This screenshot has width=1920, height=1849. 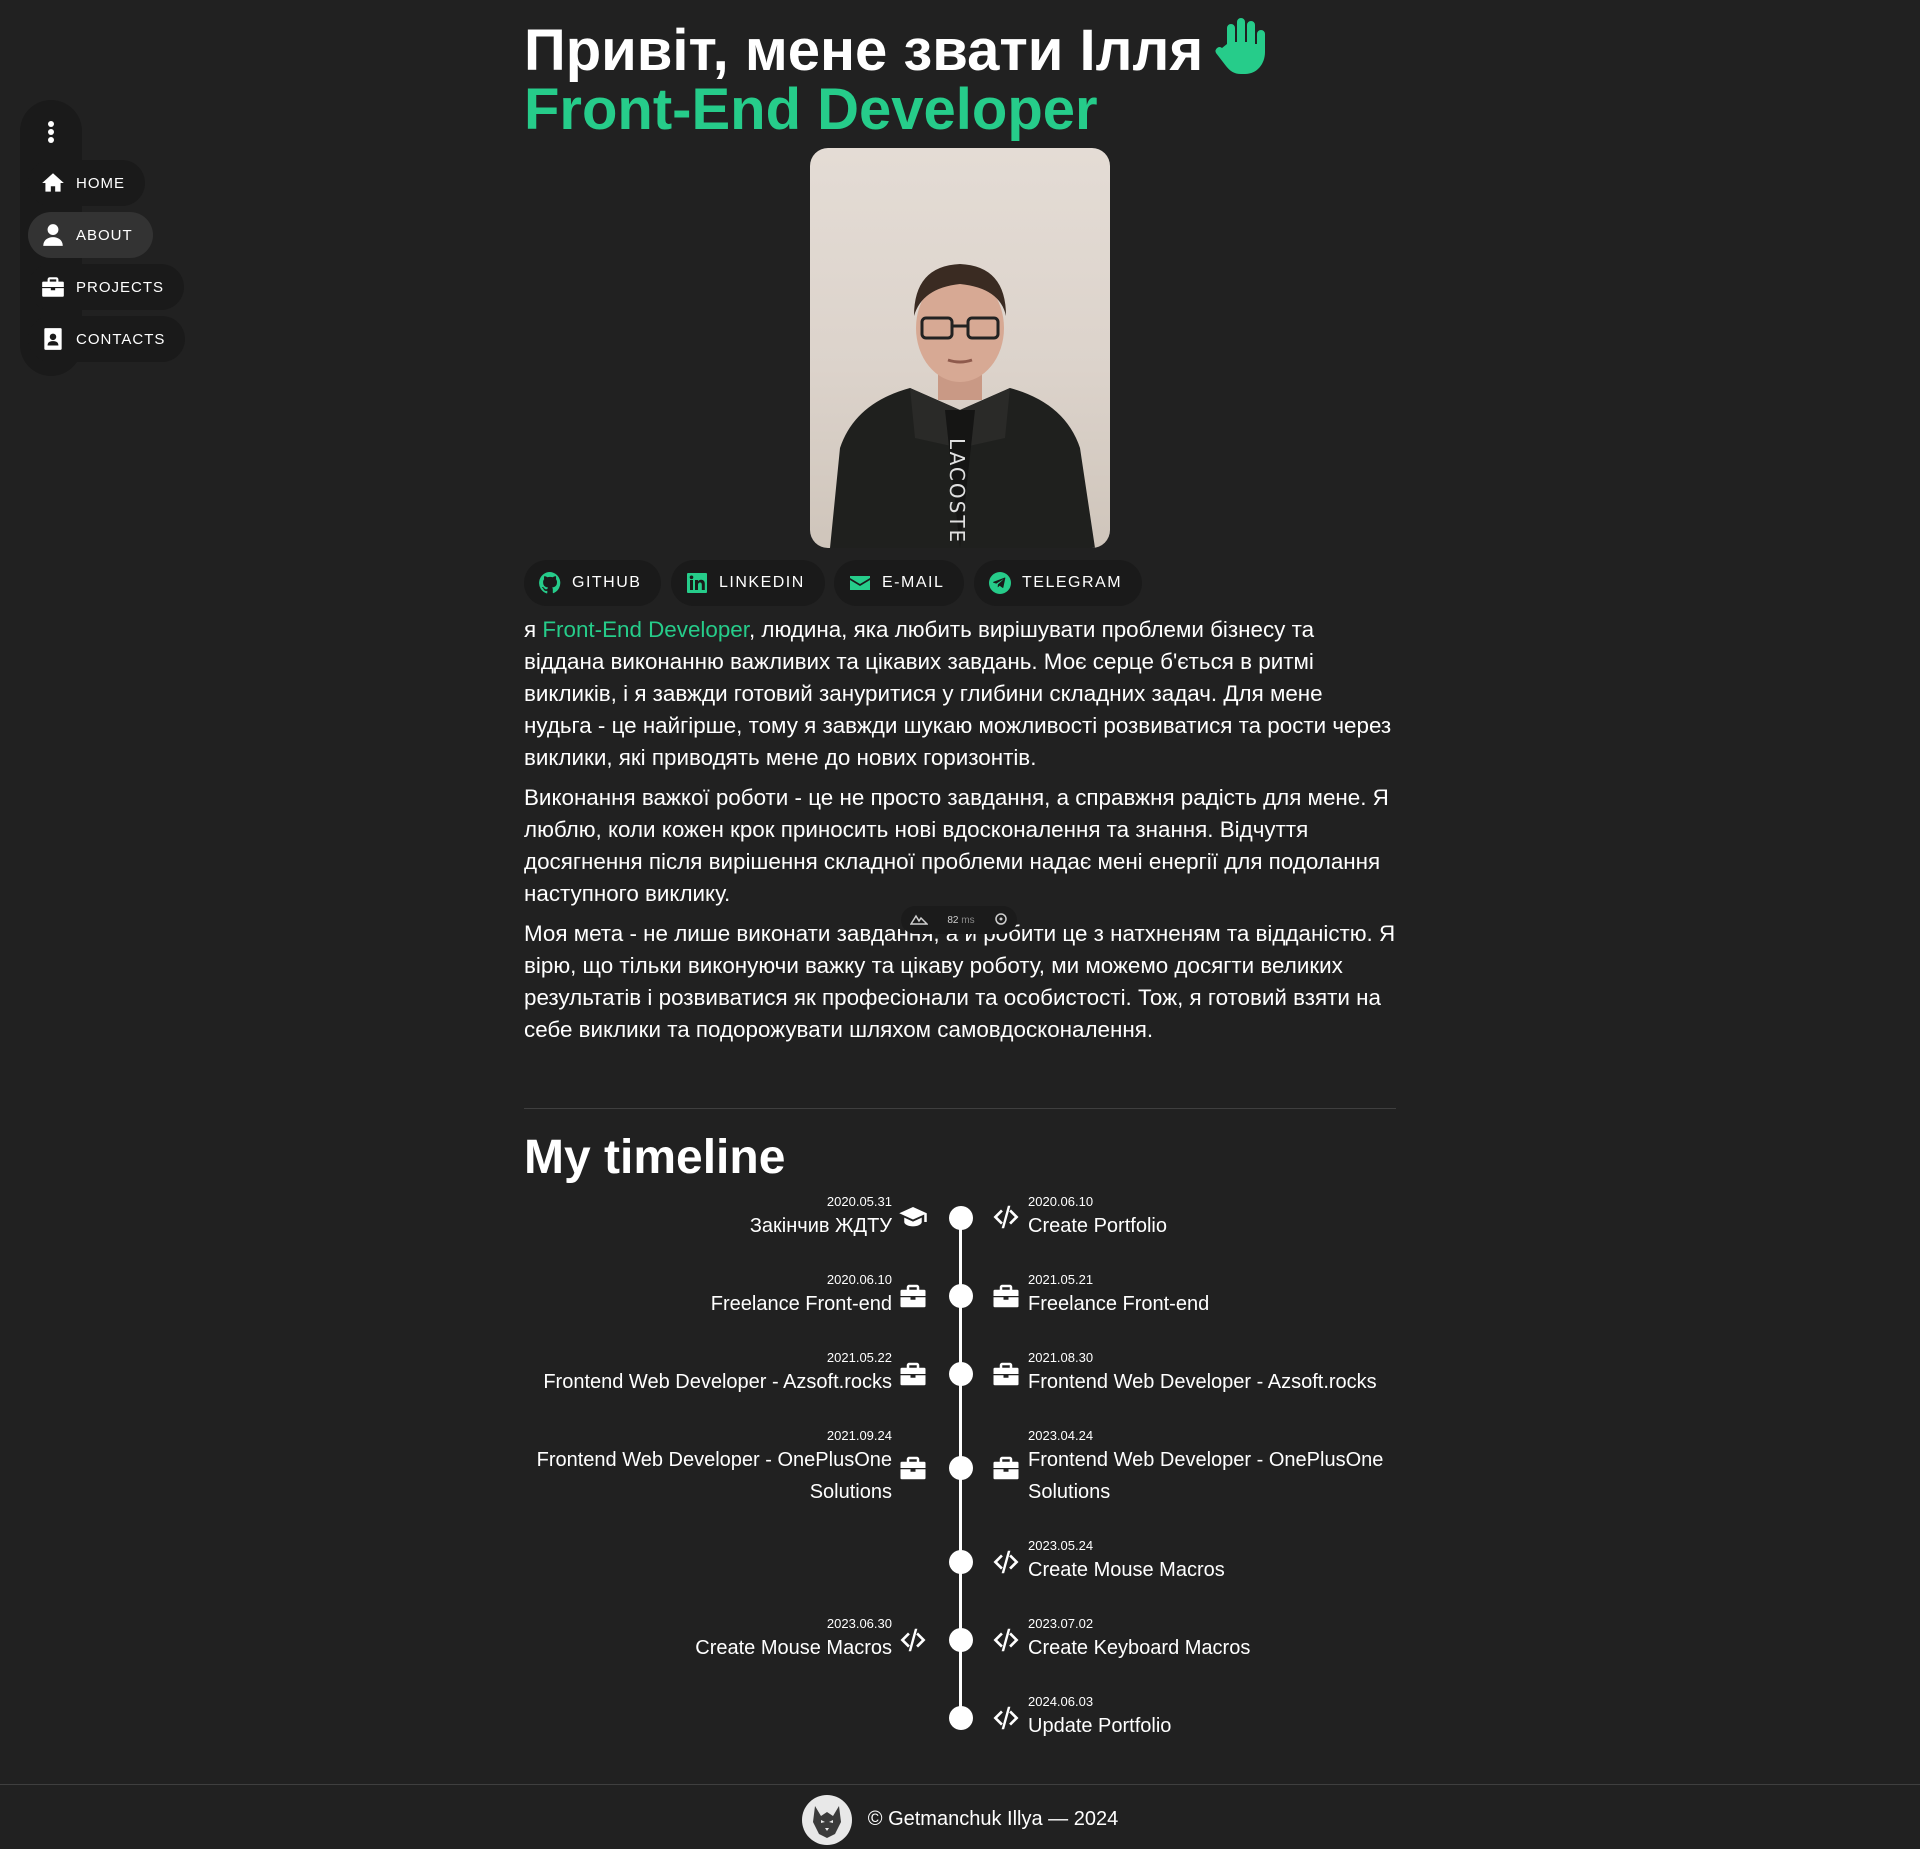 What do you see at coordinates (957, 491) in the screenshot?
I see `svg-text: LACOSTE` at bounding box center [957, 491].